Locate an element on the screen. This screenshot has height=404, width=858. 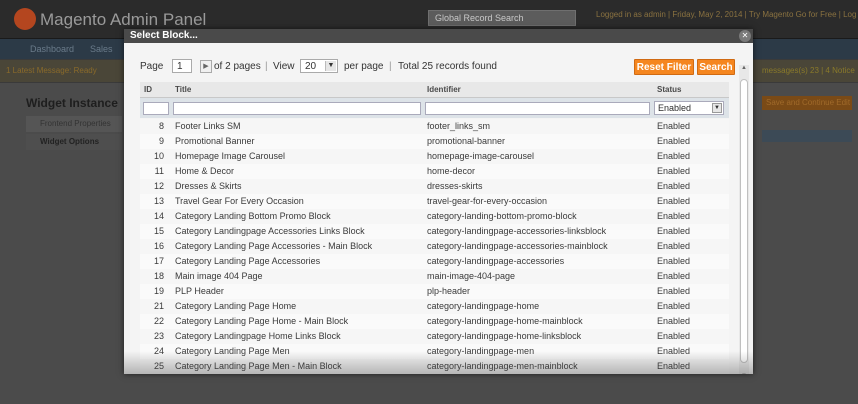
grid-header: ID Title Identifier Status is located at coordinates (434, 90).